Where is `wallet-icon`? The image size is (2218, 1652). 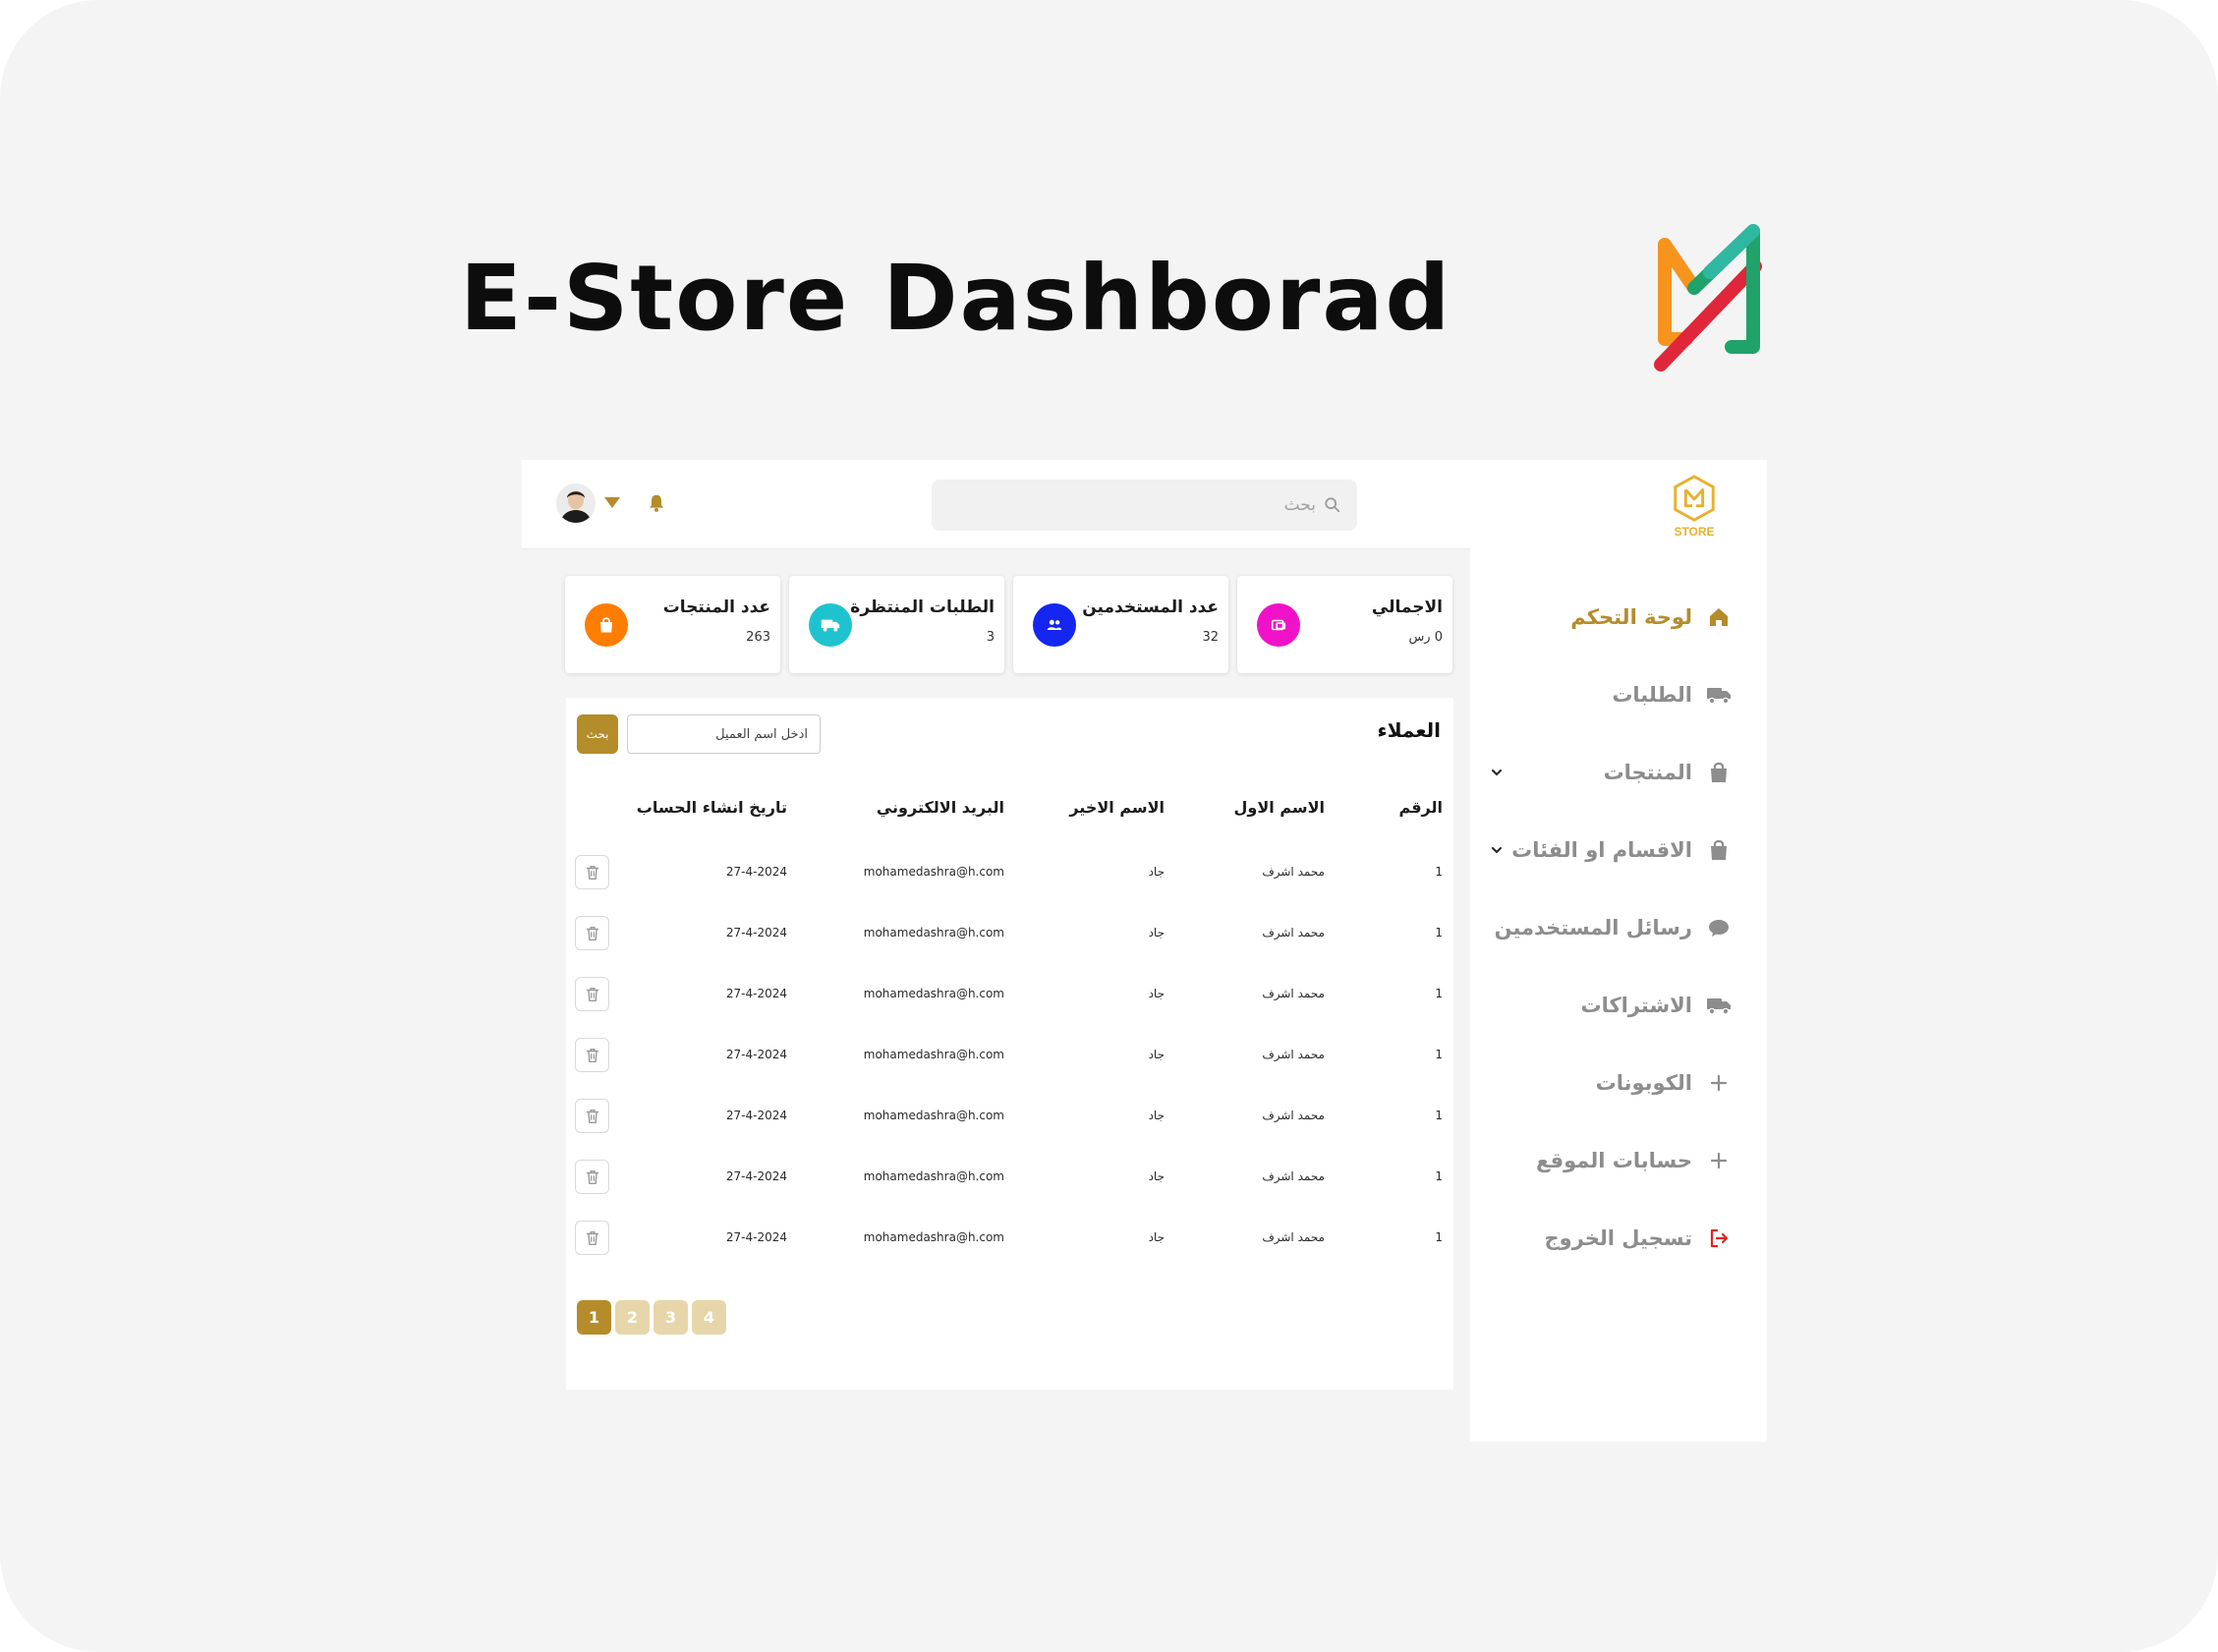
wallet-icon is located at coordinates (1278, 625).